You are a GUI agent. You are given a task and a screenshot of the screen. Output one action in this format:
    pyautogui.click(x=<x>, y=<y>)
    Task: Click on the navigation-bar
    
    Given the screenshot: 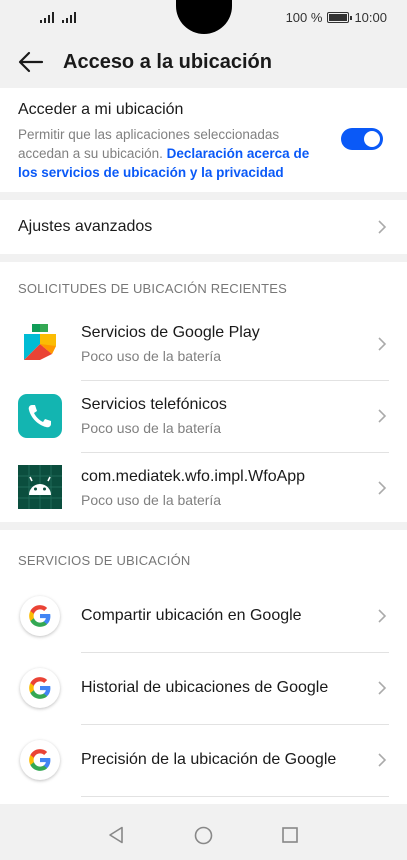 What is the action you would take?
    pyautogui.click(x=203, y=836)
    